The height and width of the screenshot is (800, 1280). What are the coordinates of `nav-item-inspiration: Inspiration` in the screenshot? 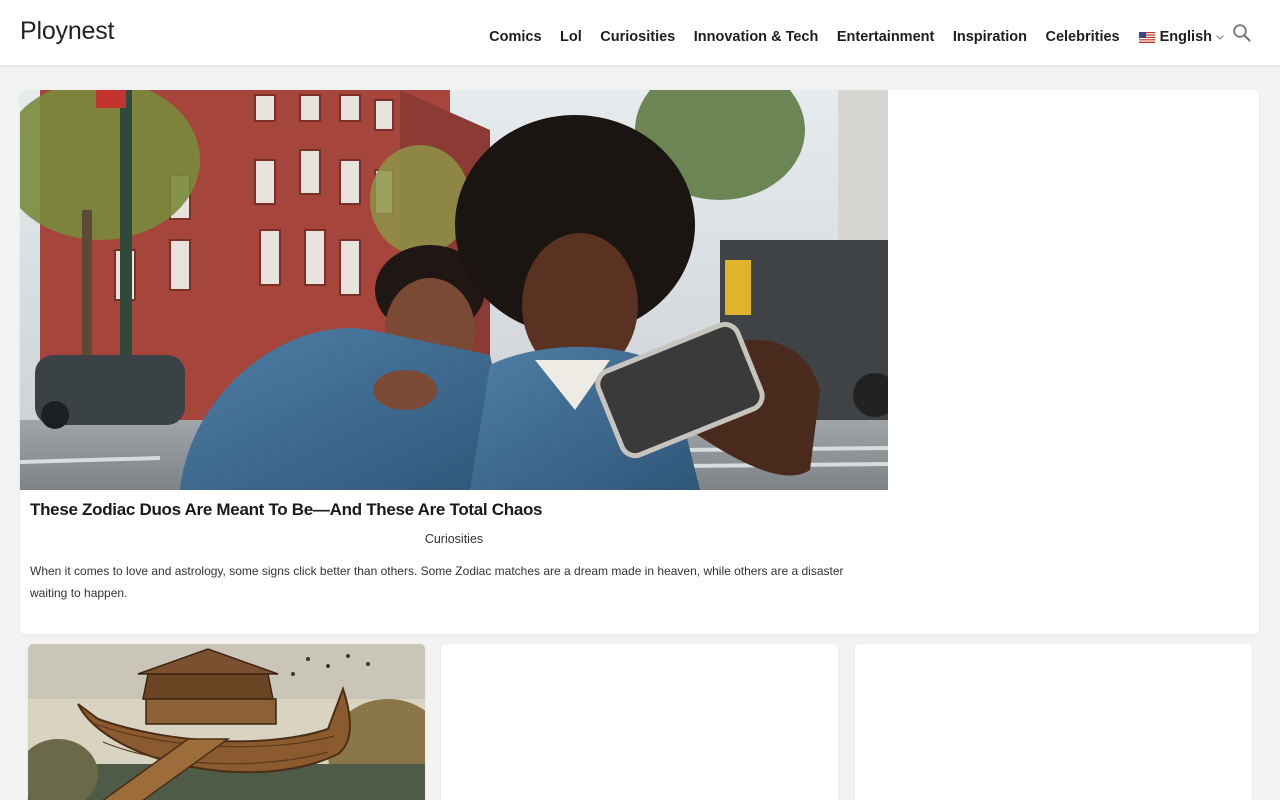 It's located at (990, 37).